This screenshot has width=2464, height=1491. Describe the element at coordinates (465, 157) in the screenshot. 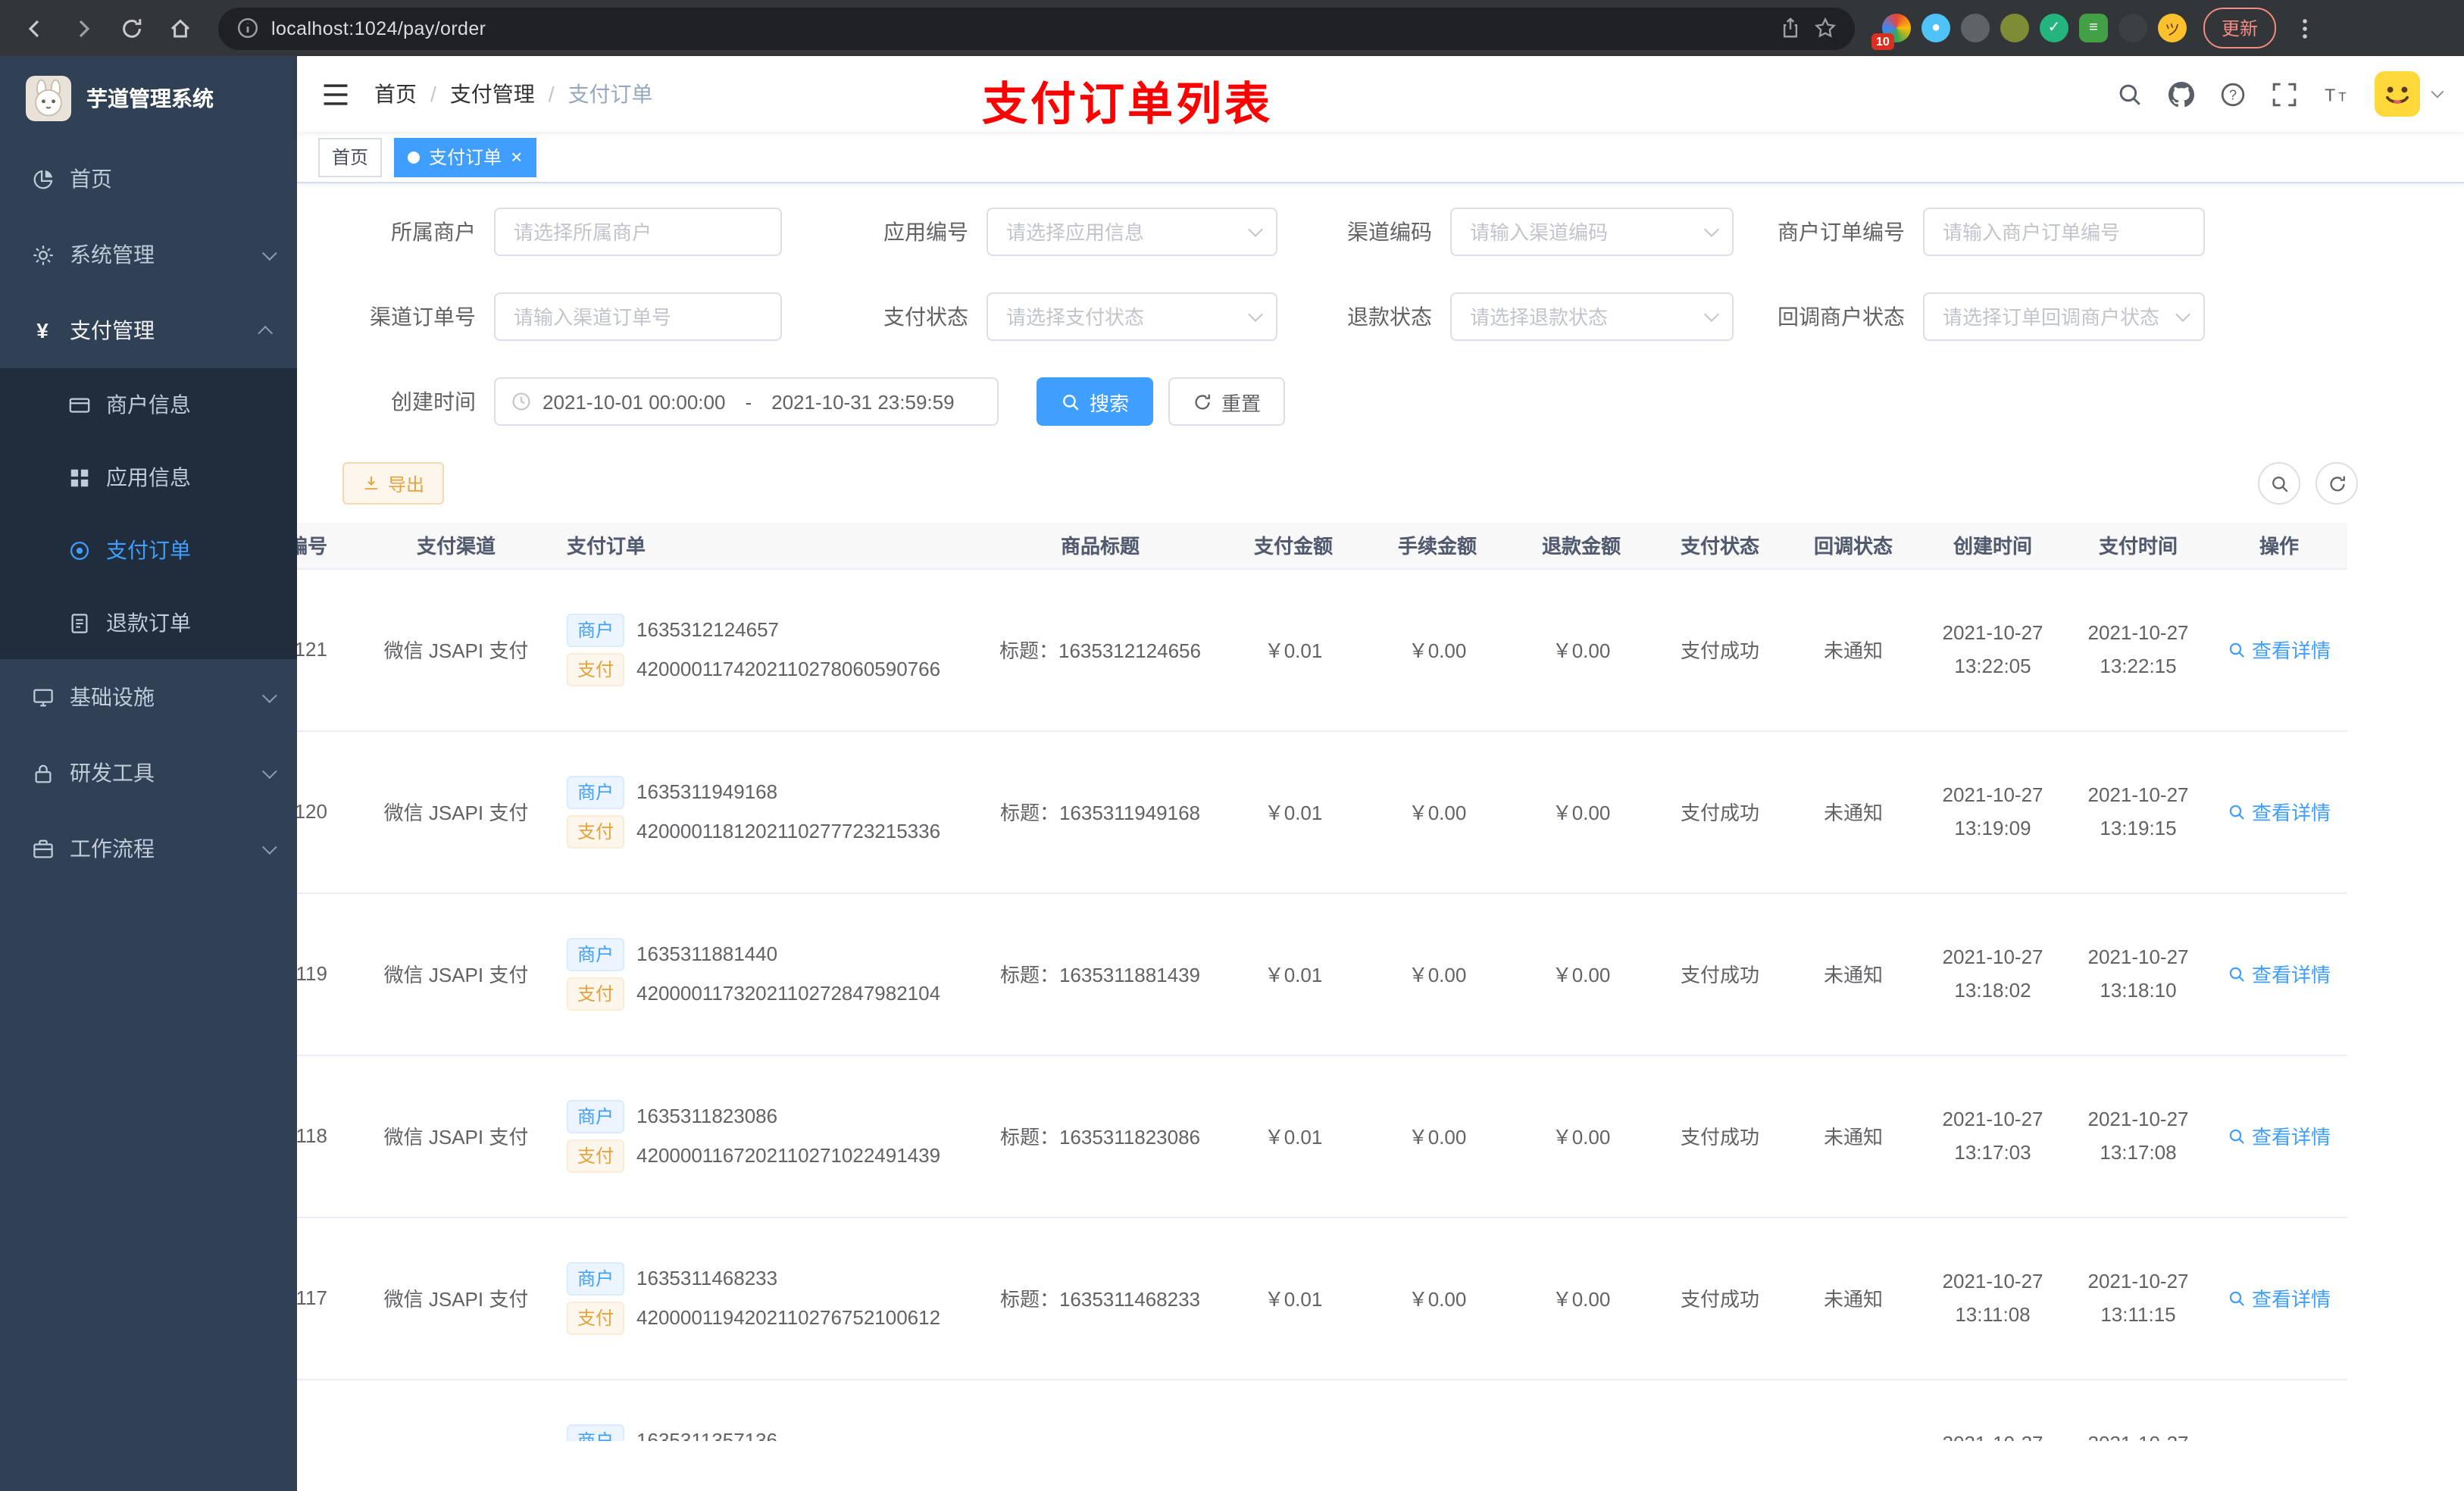

I see `tab-pay-order: 支付订单 ×` at that location.